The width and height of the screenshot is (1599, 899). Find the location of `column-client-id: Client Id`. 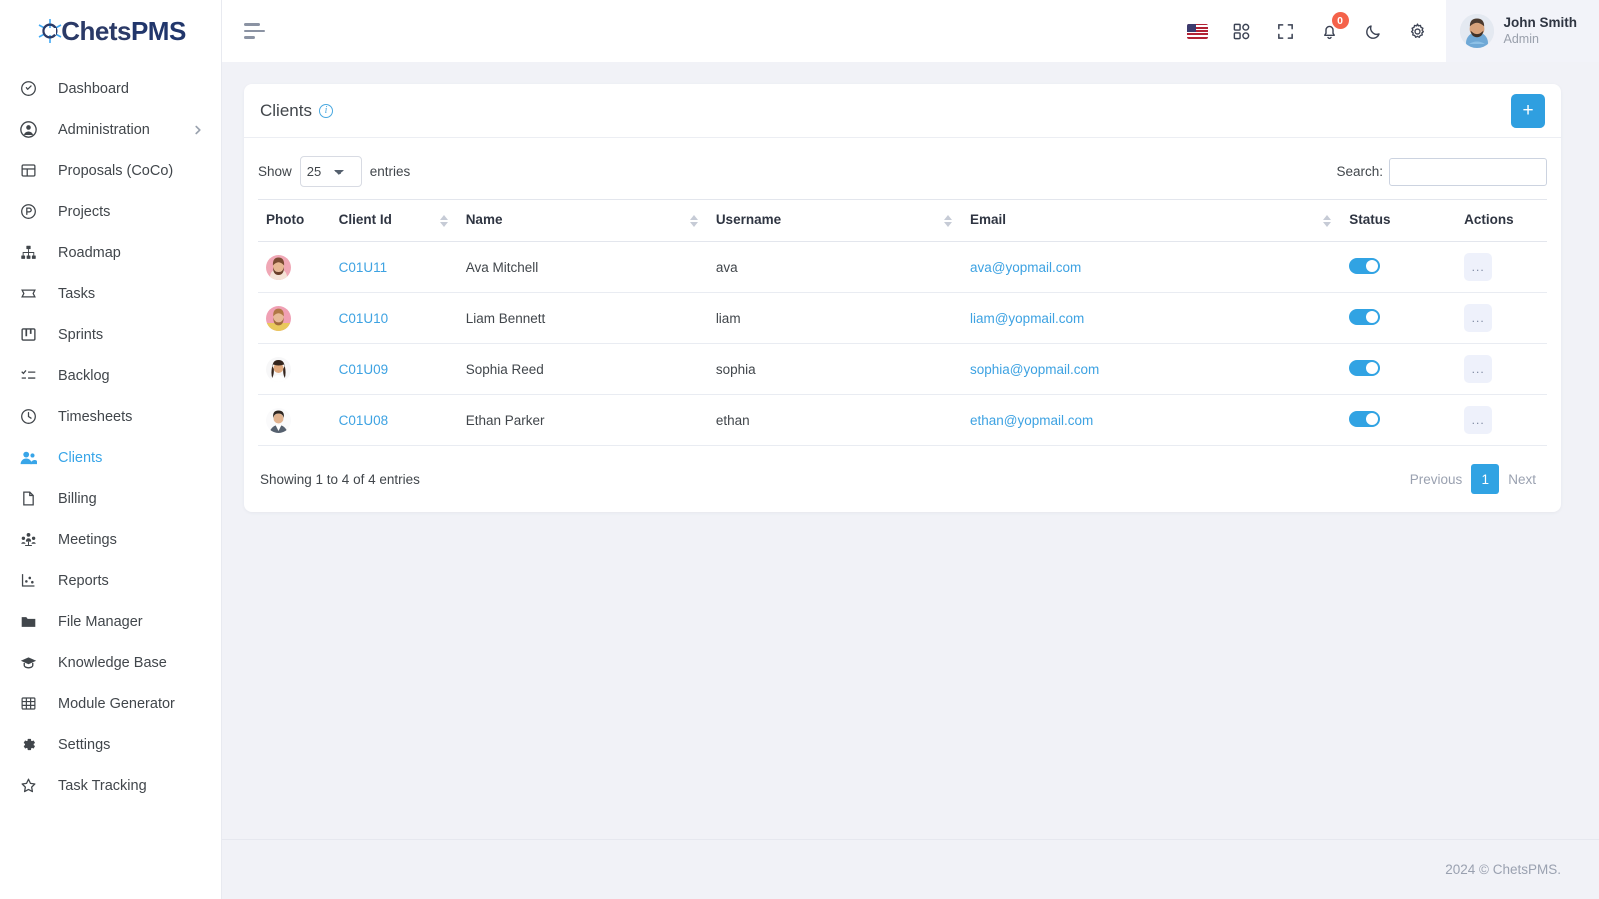

column-client-id: Client Id is located at coordinates (394, 220).